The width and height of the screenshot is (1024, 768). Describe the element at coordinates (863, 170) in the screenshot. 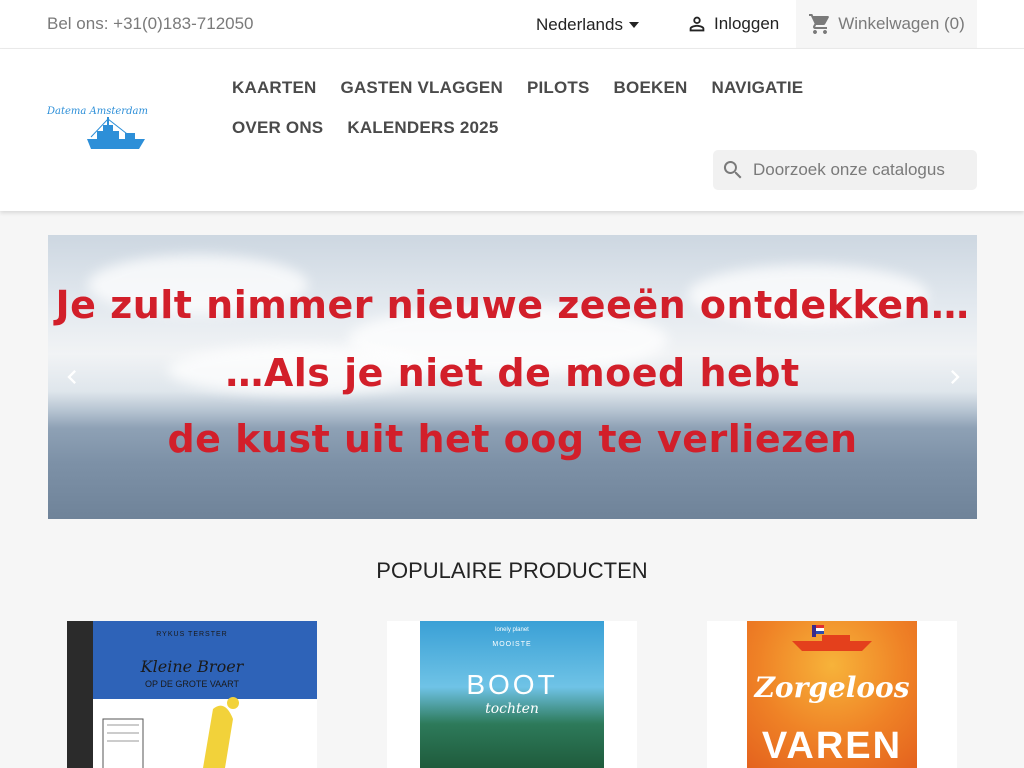

I see `search-input` at that location.